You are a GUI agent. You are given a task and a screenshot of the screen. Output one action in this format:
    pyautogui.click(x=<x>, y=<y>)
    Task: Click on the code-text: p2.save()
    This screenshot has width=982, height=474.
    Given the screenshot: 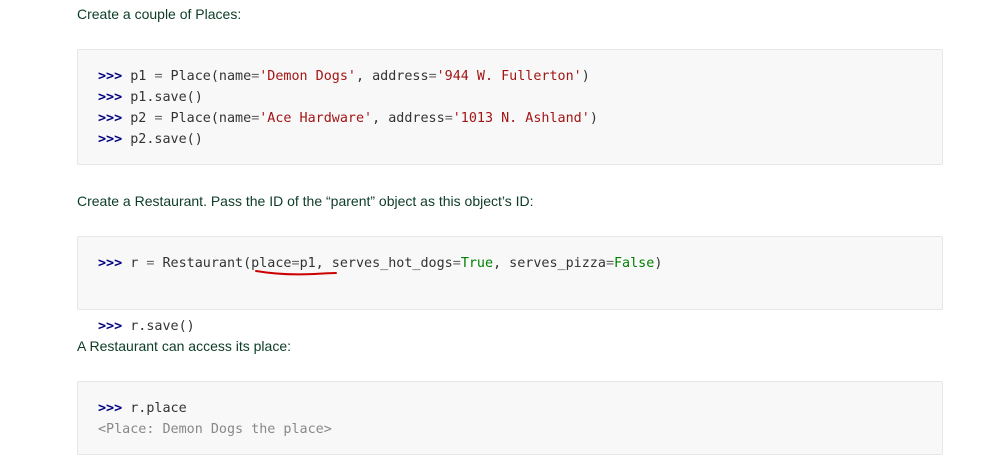 What is the action you would take?
    pyautogui.click(x=166, y=139)
    